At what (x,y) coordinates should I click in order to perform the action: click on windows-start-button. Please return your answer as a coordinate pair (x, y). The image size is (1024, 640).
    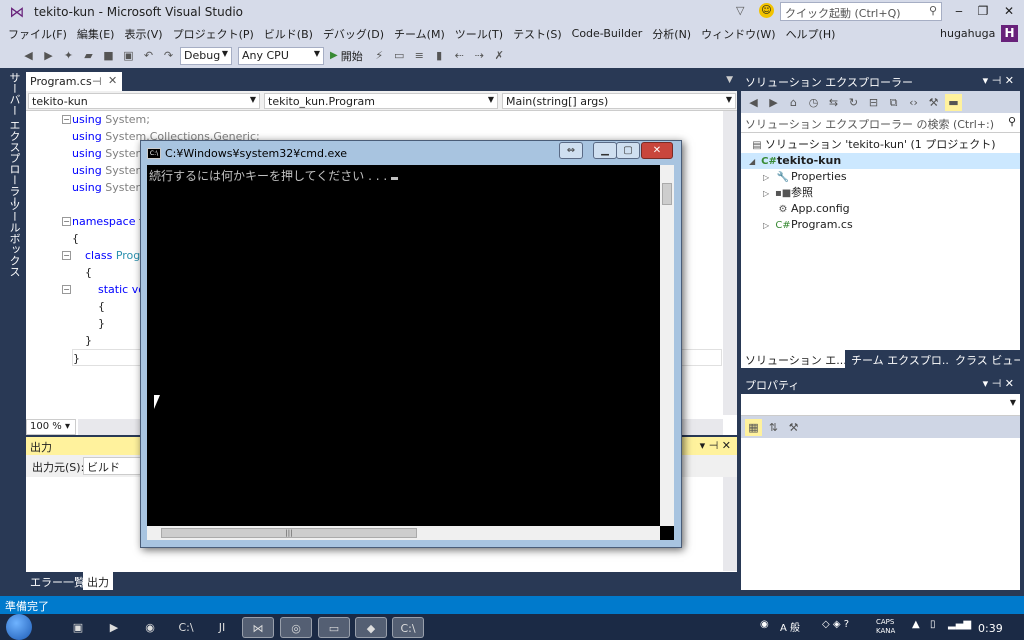
    Looking at the image, I should click on (19, 627).